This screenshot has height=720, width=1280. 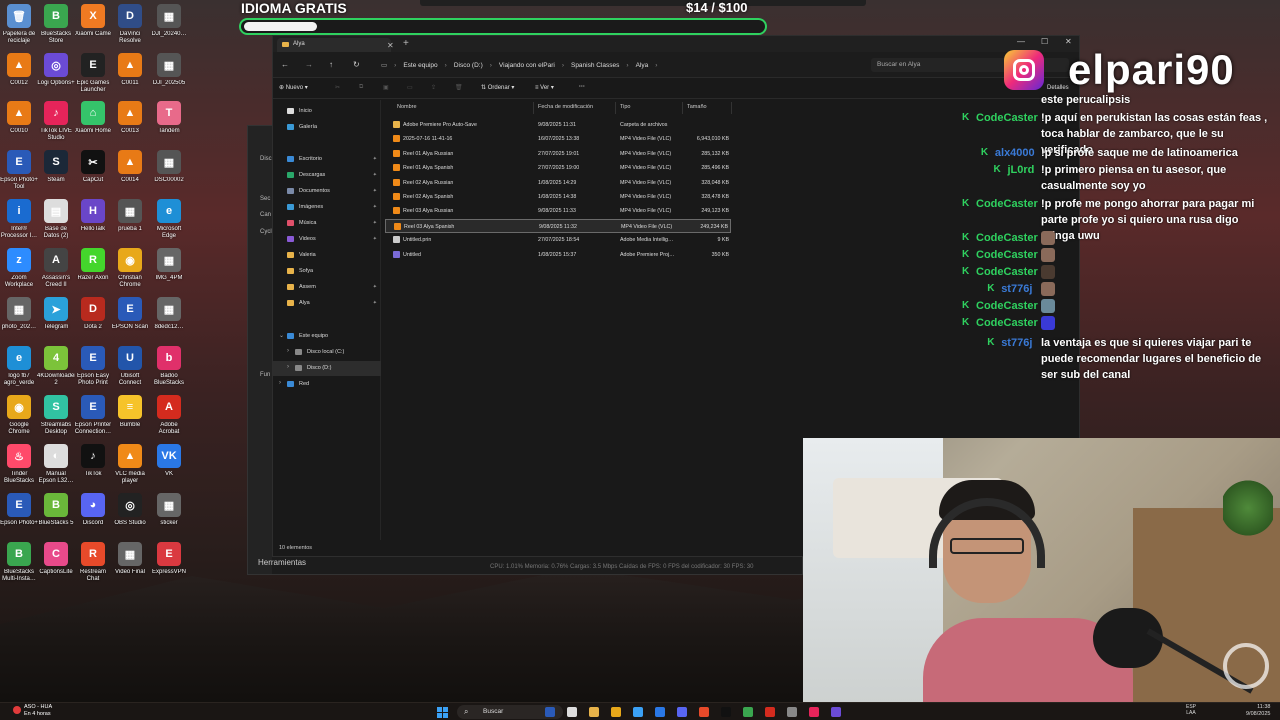 I want to click on desktop-icon: ▦ Video Final, so click(x=130, y=559).